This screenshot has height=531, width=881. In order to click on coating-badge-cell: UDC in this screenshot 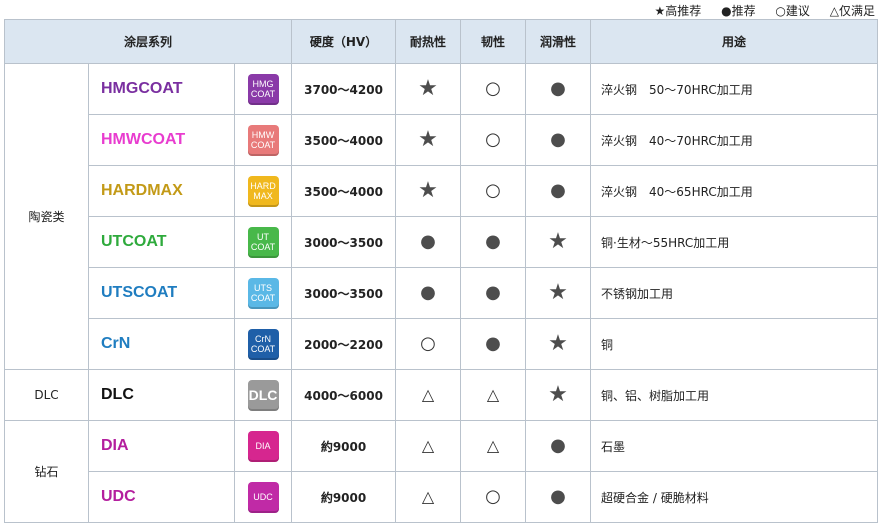, I will do `click(263, 497)`.